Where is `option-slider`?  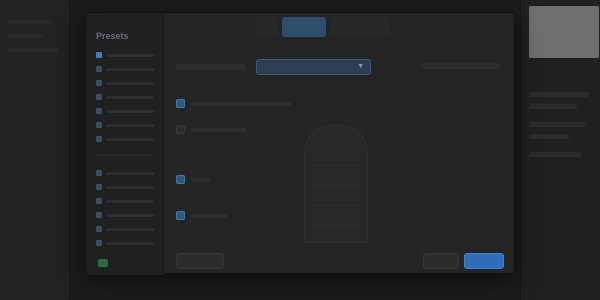
option-slider is located at coordinates (461, 66).